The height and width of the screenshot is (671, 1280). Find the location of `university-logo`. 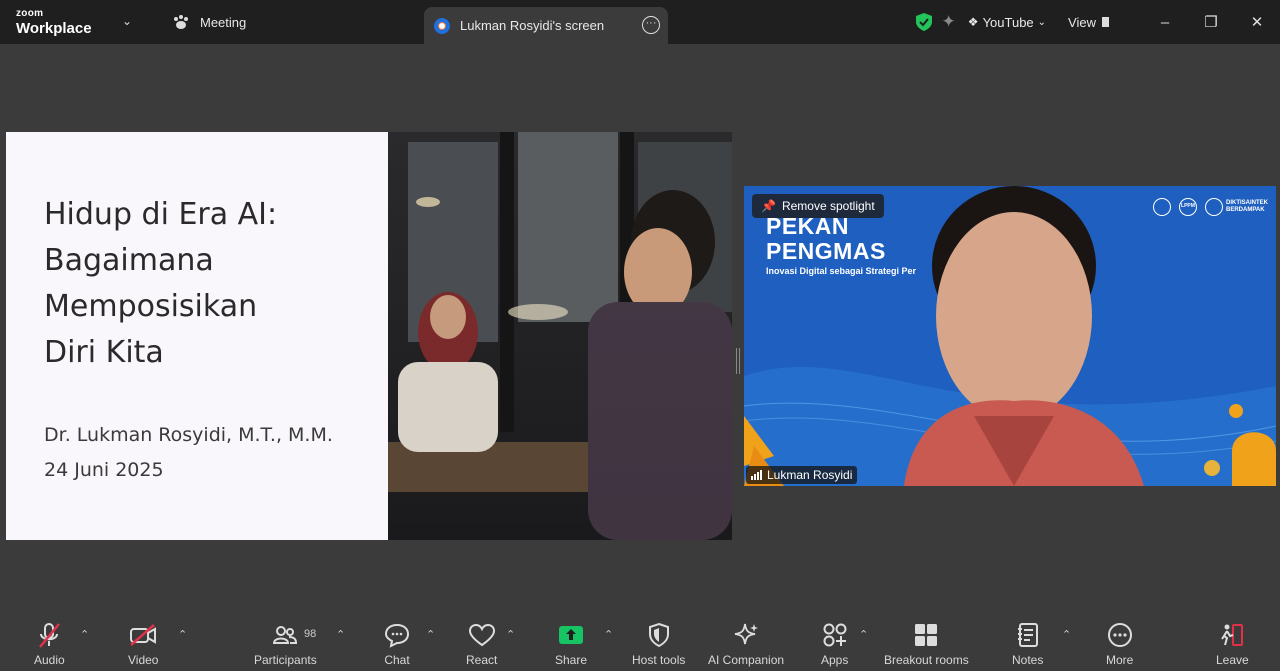

university-logo is located at coordinates (1162, 207).